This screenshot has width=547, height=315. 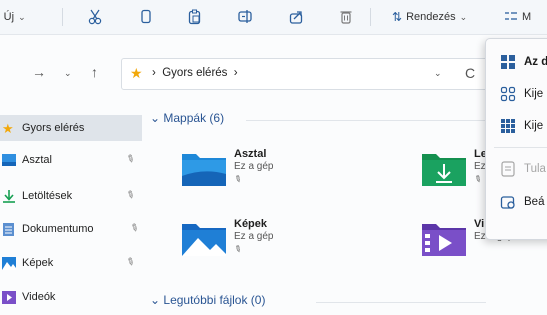 I want to click on copy-button, so click(x=146, y=17).